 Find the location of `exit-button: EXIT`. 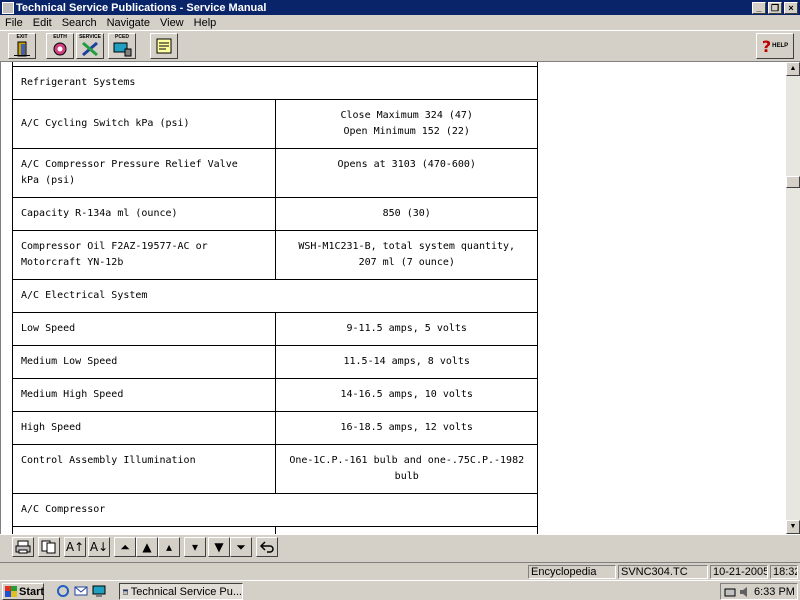

exit-button: EXIT is located at coordinates (22, 46).